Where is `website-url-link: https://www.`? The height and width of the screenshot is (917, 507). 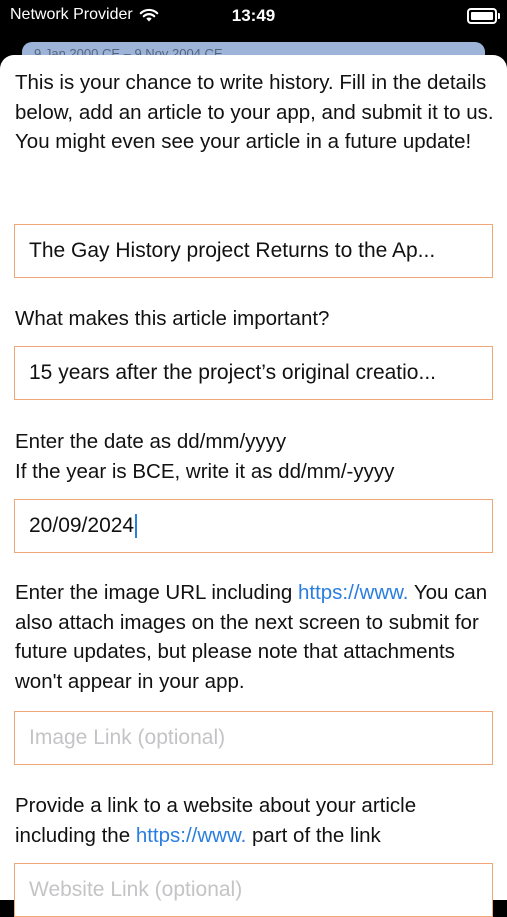
website-url-link: https://www. is located at coordinates (191, 835).